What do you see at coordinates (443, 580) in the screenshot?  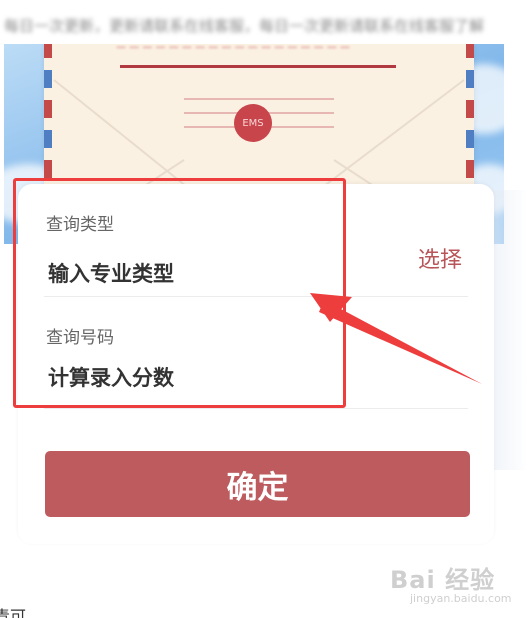 I see `watermark-brand: Bai 经验` at bounding box center [443, 580].